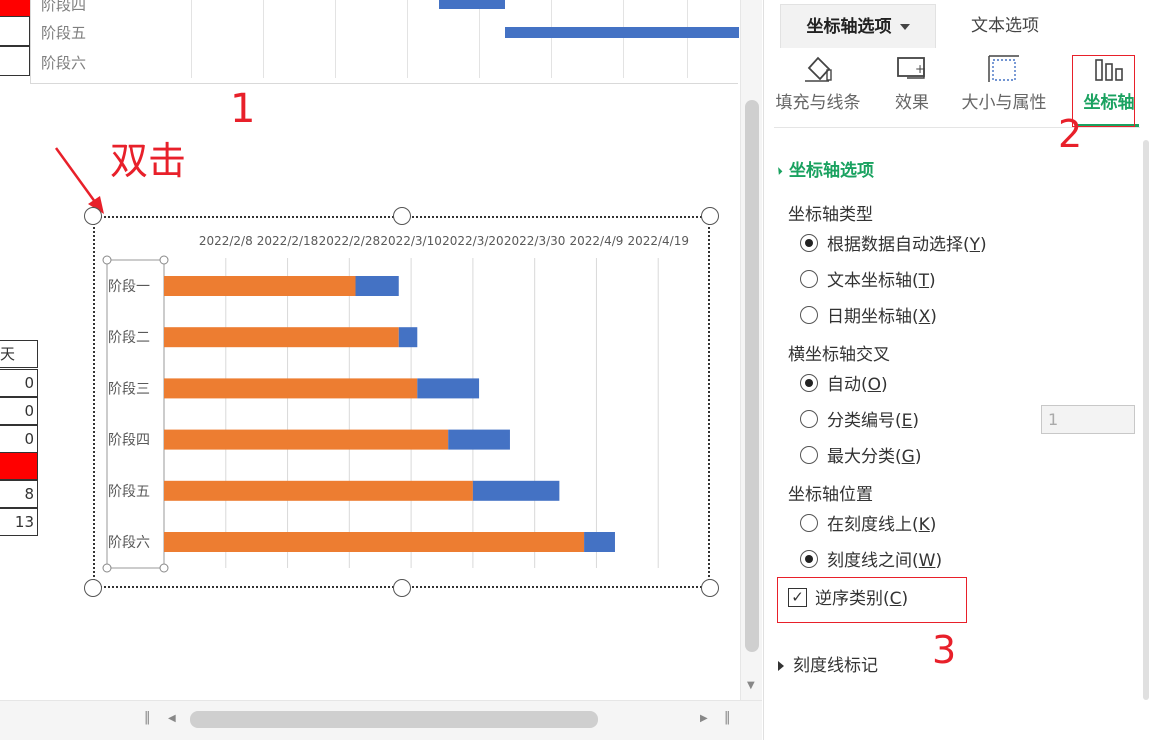 This screenshot has height=740, width=1150. I want to click on radio-label: 根据数据自动选择(, so click(898, 245).